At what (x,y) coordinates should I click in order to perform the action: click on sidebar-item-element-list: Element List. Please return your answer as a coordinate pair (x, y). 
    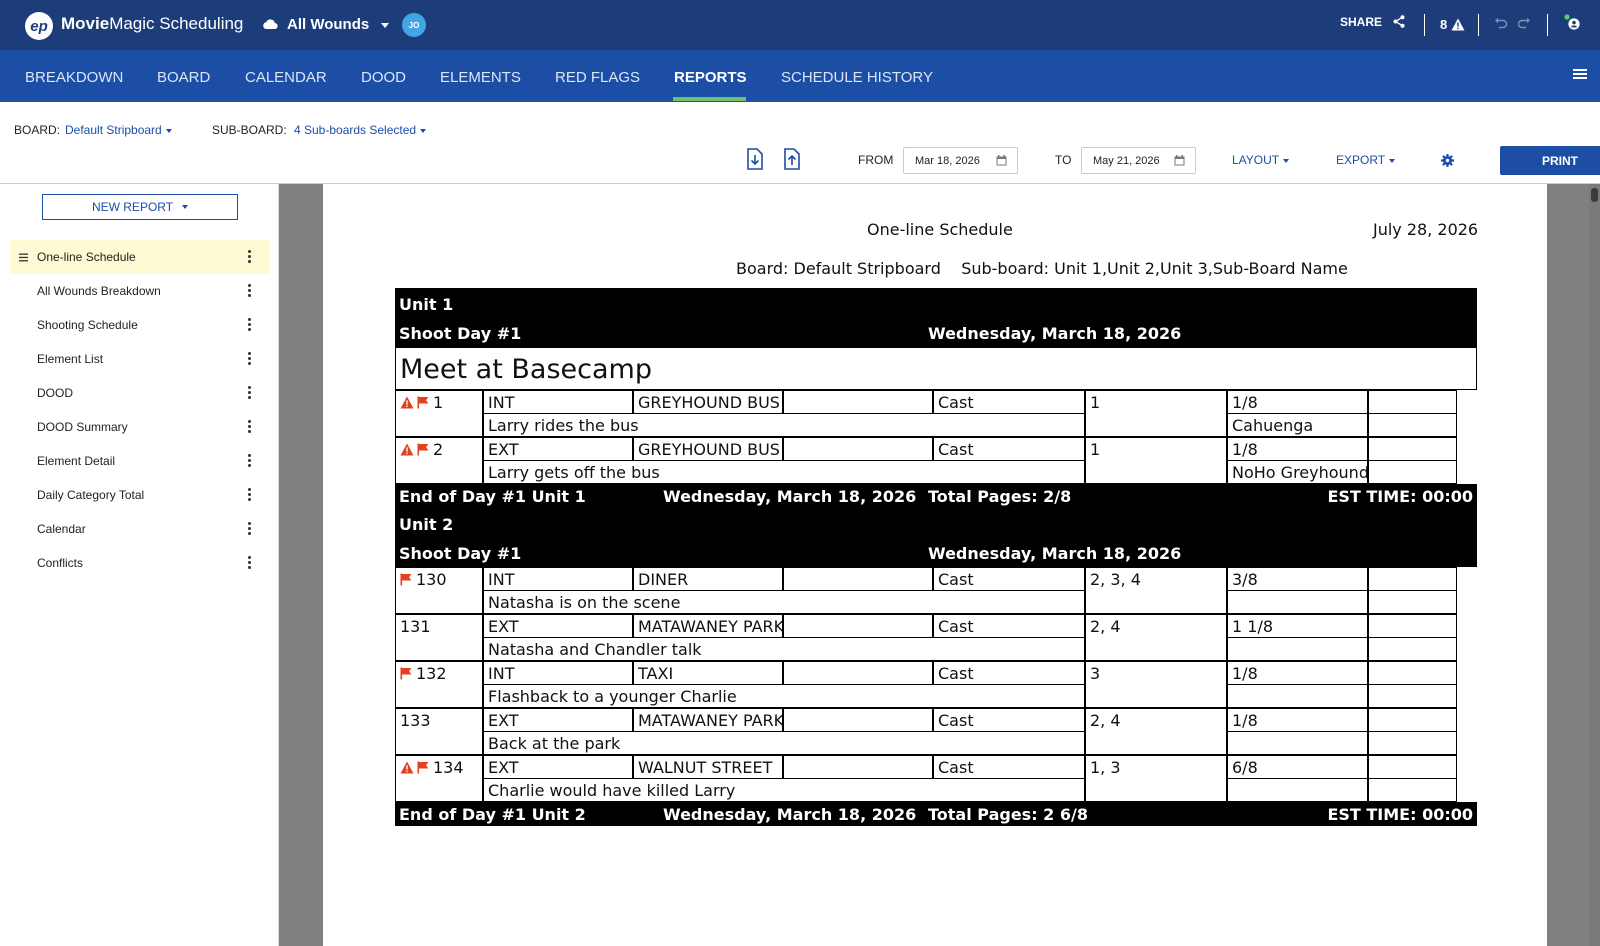
    Looking at the image, I should click on (140, 359).